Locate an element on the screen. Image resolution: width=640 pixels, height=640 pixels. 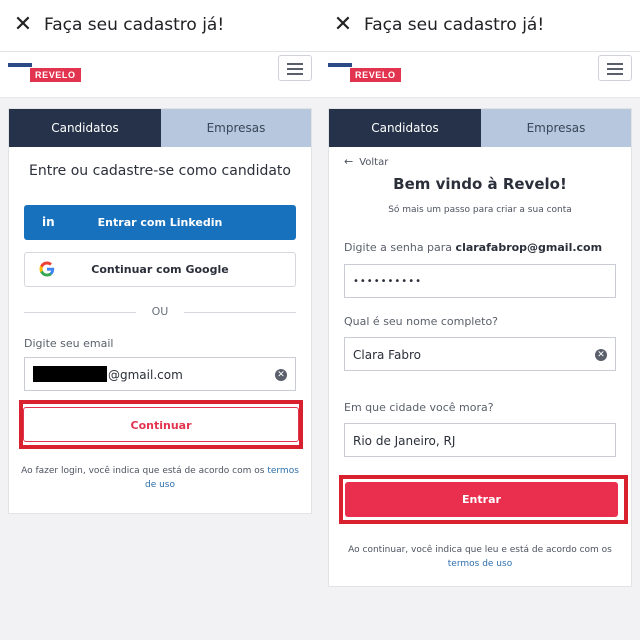
continue-button: Continuar is located at coordinates (161, 424).